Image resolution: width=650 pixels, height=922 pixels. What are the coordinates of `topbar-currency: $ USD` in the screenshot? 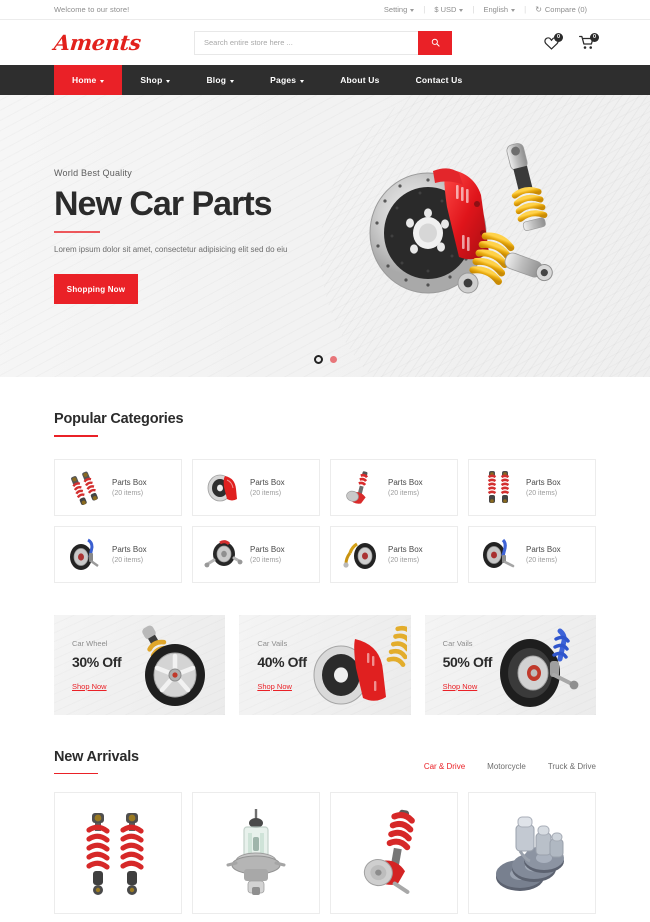 It's located at (448, 9).